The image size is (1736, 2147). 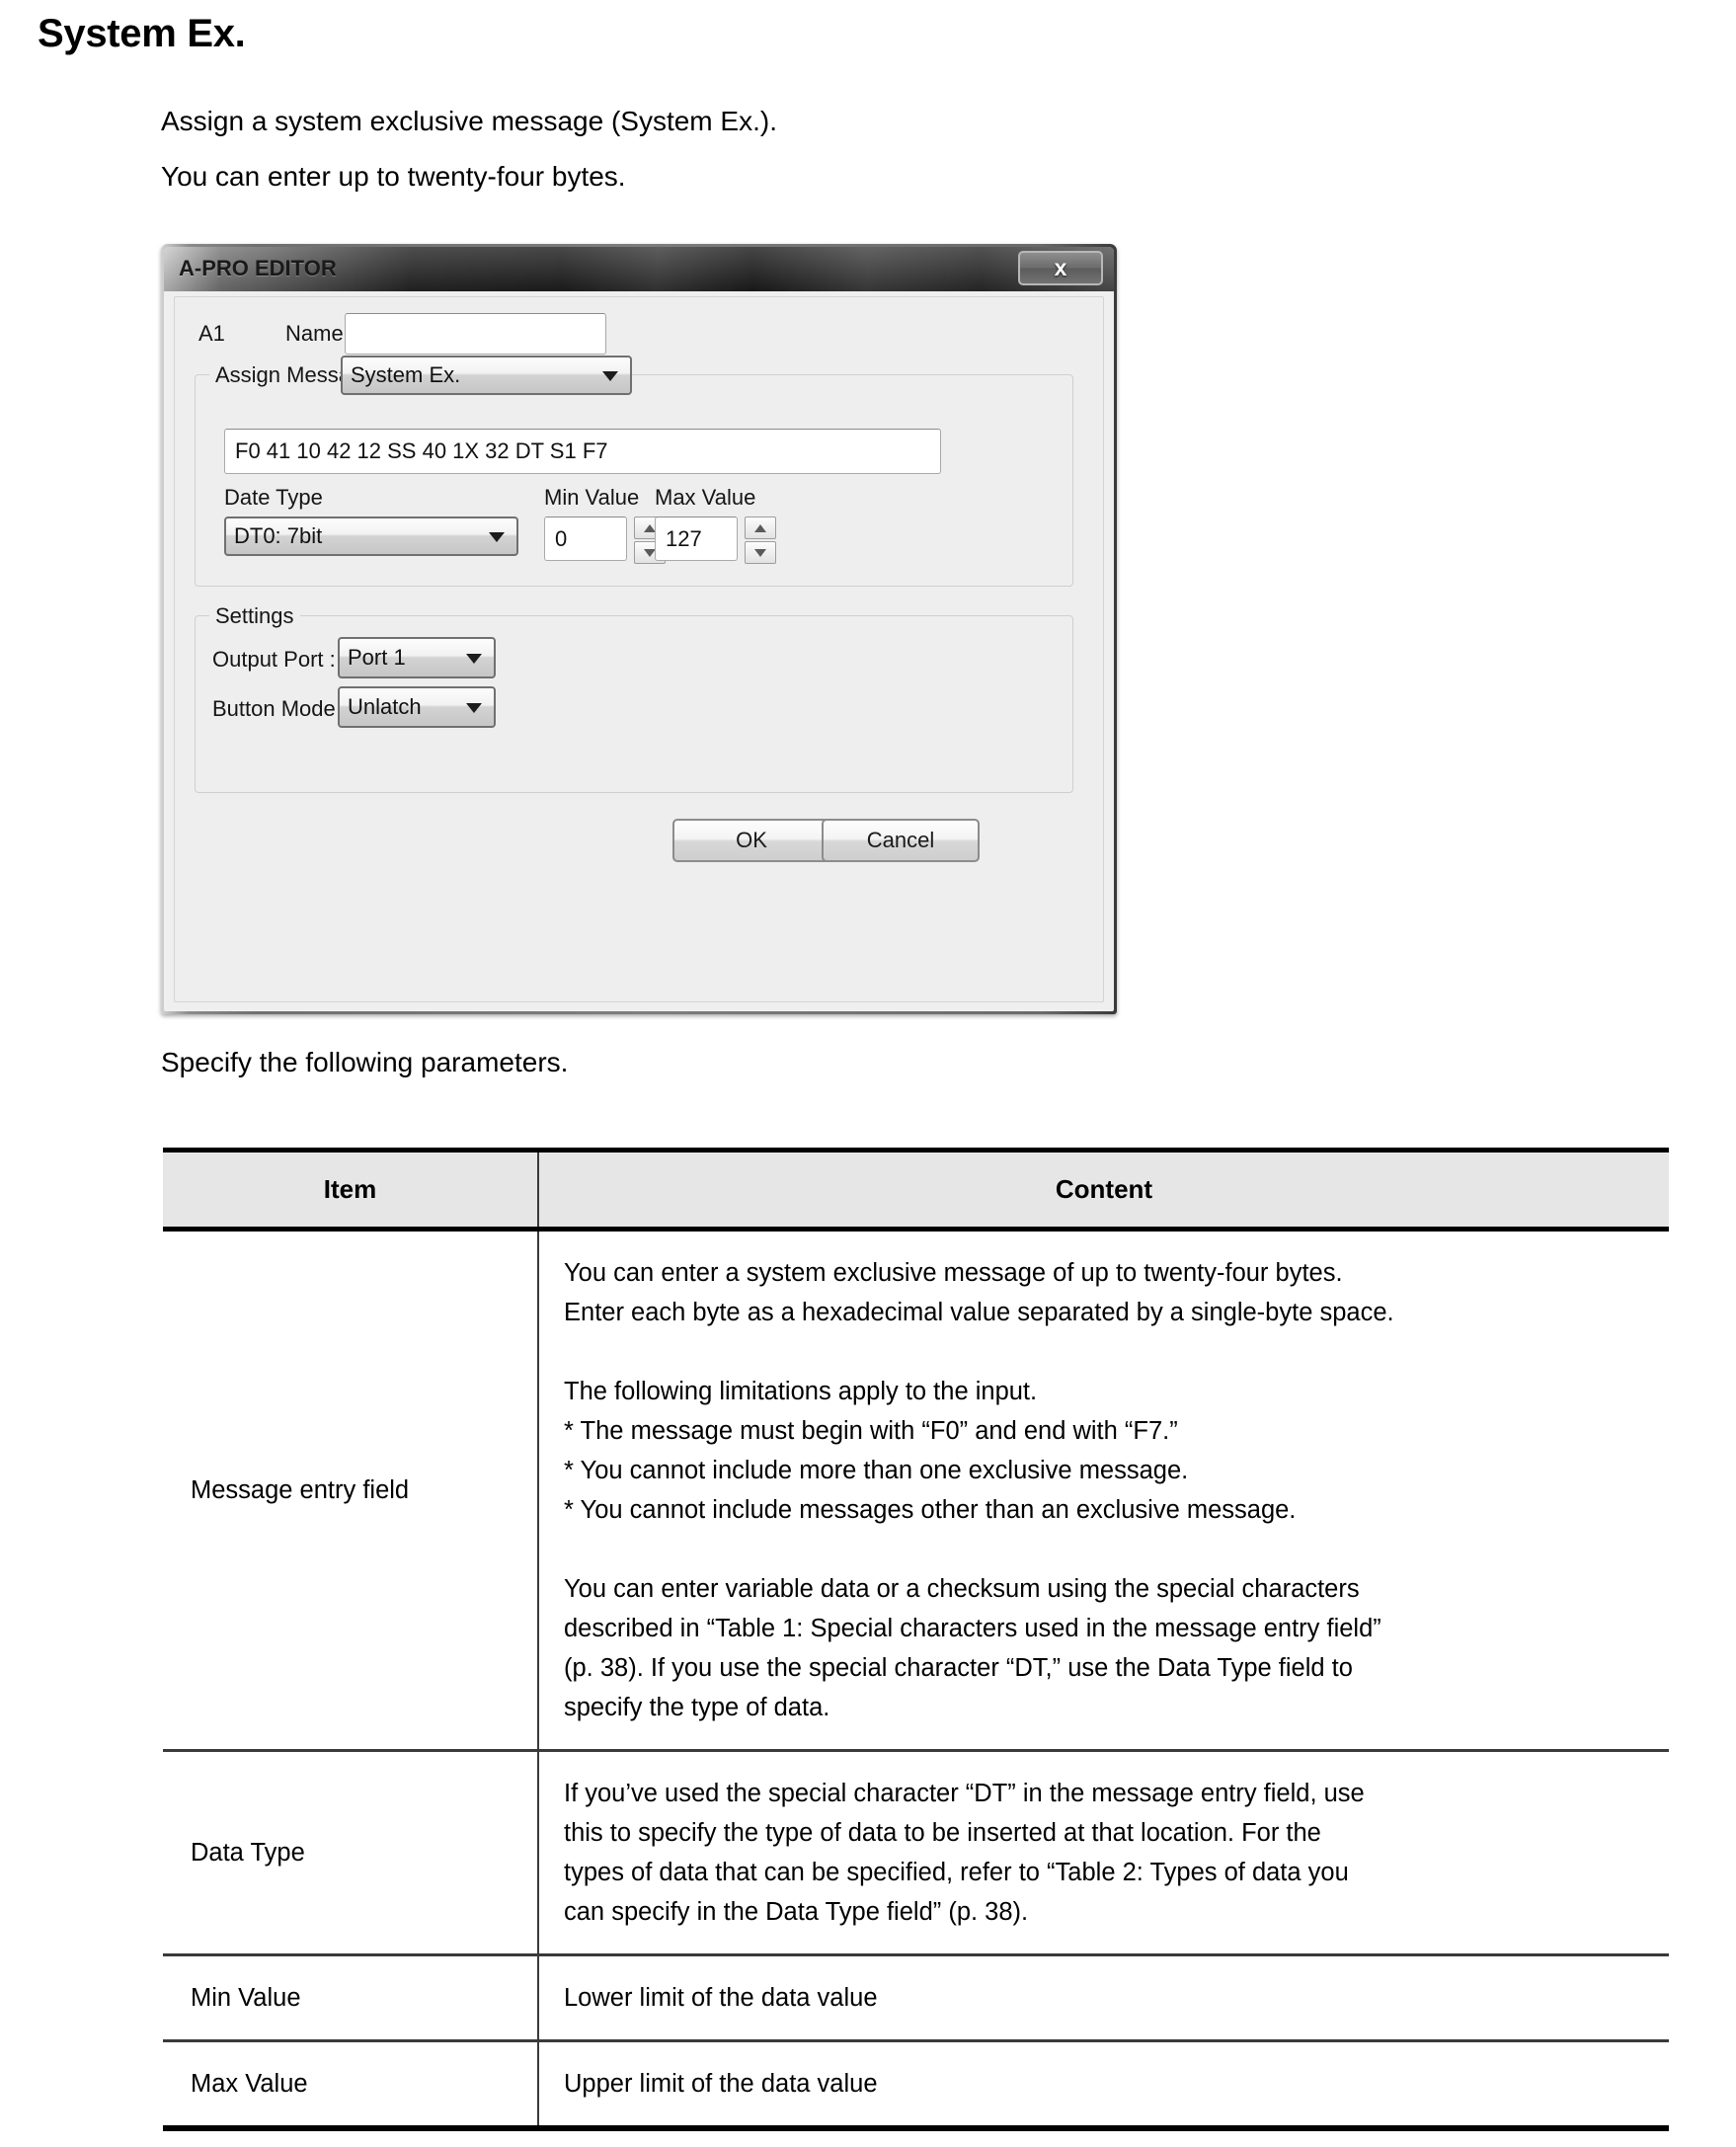 I want to click on date-type-label: Date Type, so click(x=274, y=497).